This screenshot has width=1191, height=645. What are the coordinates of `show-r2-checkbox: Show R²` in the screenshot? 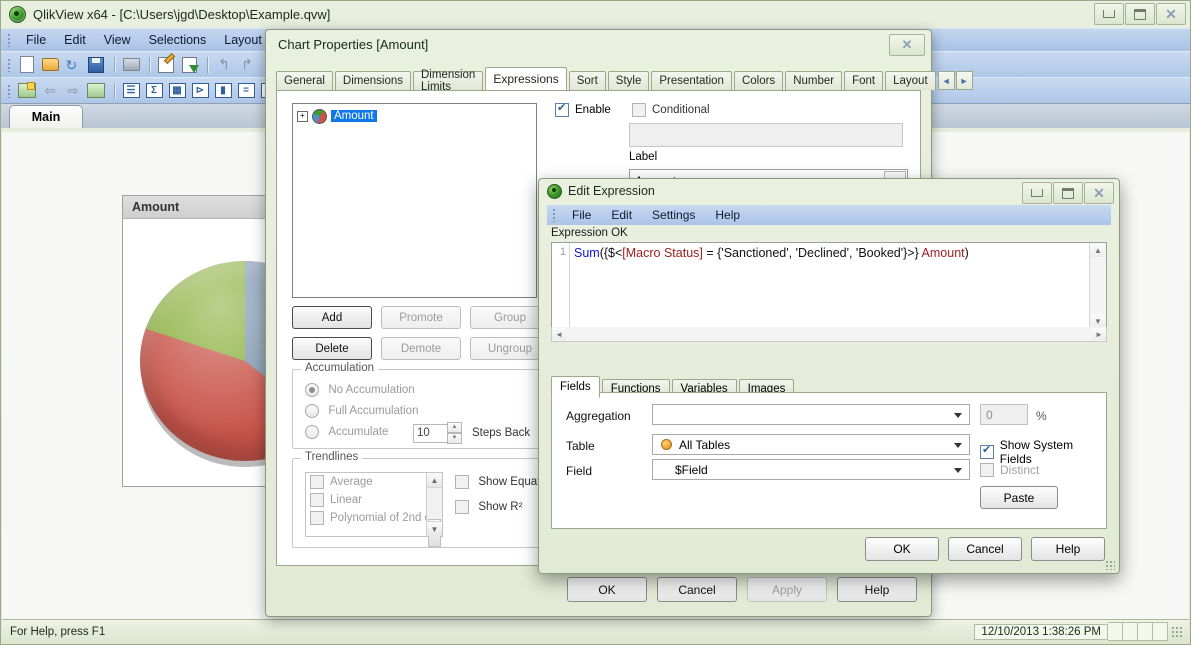 It's located at (488, 506).